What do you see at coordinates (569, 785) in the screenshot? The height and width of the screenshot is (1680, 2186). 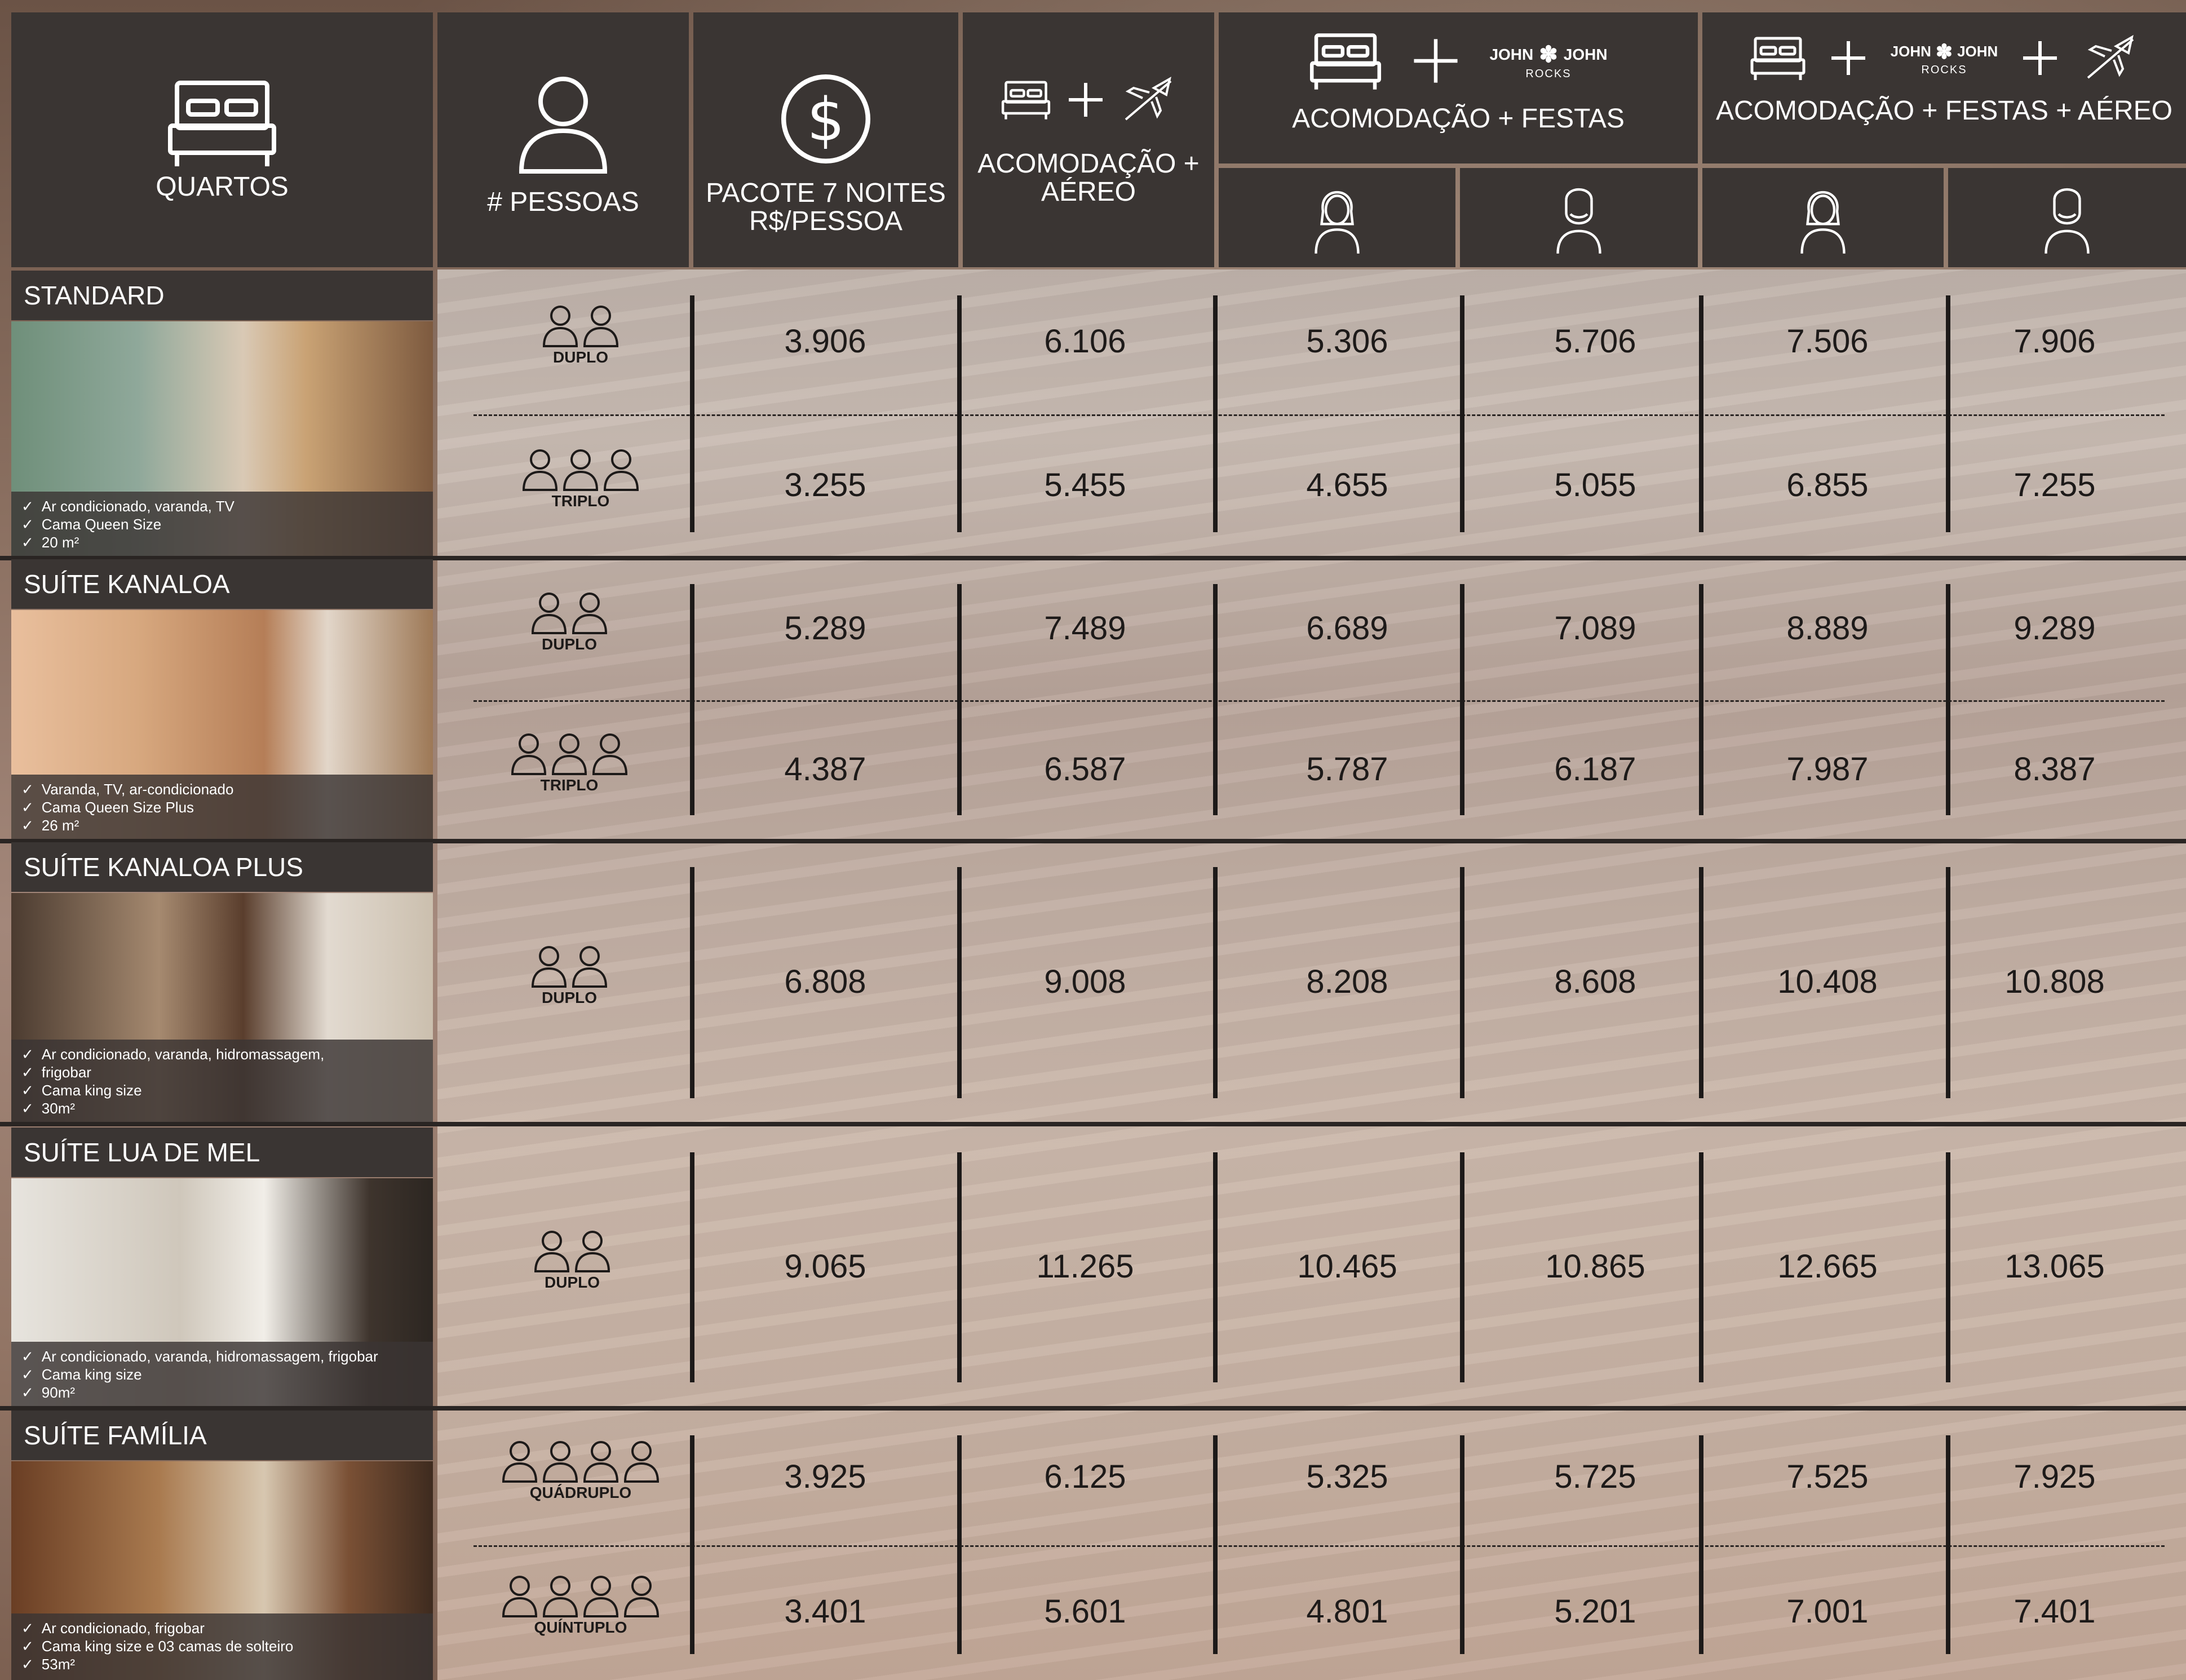 I see `occupancy-label: TRIPLO` at bounding box center [569, 785].